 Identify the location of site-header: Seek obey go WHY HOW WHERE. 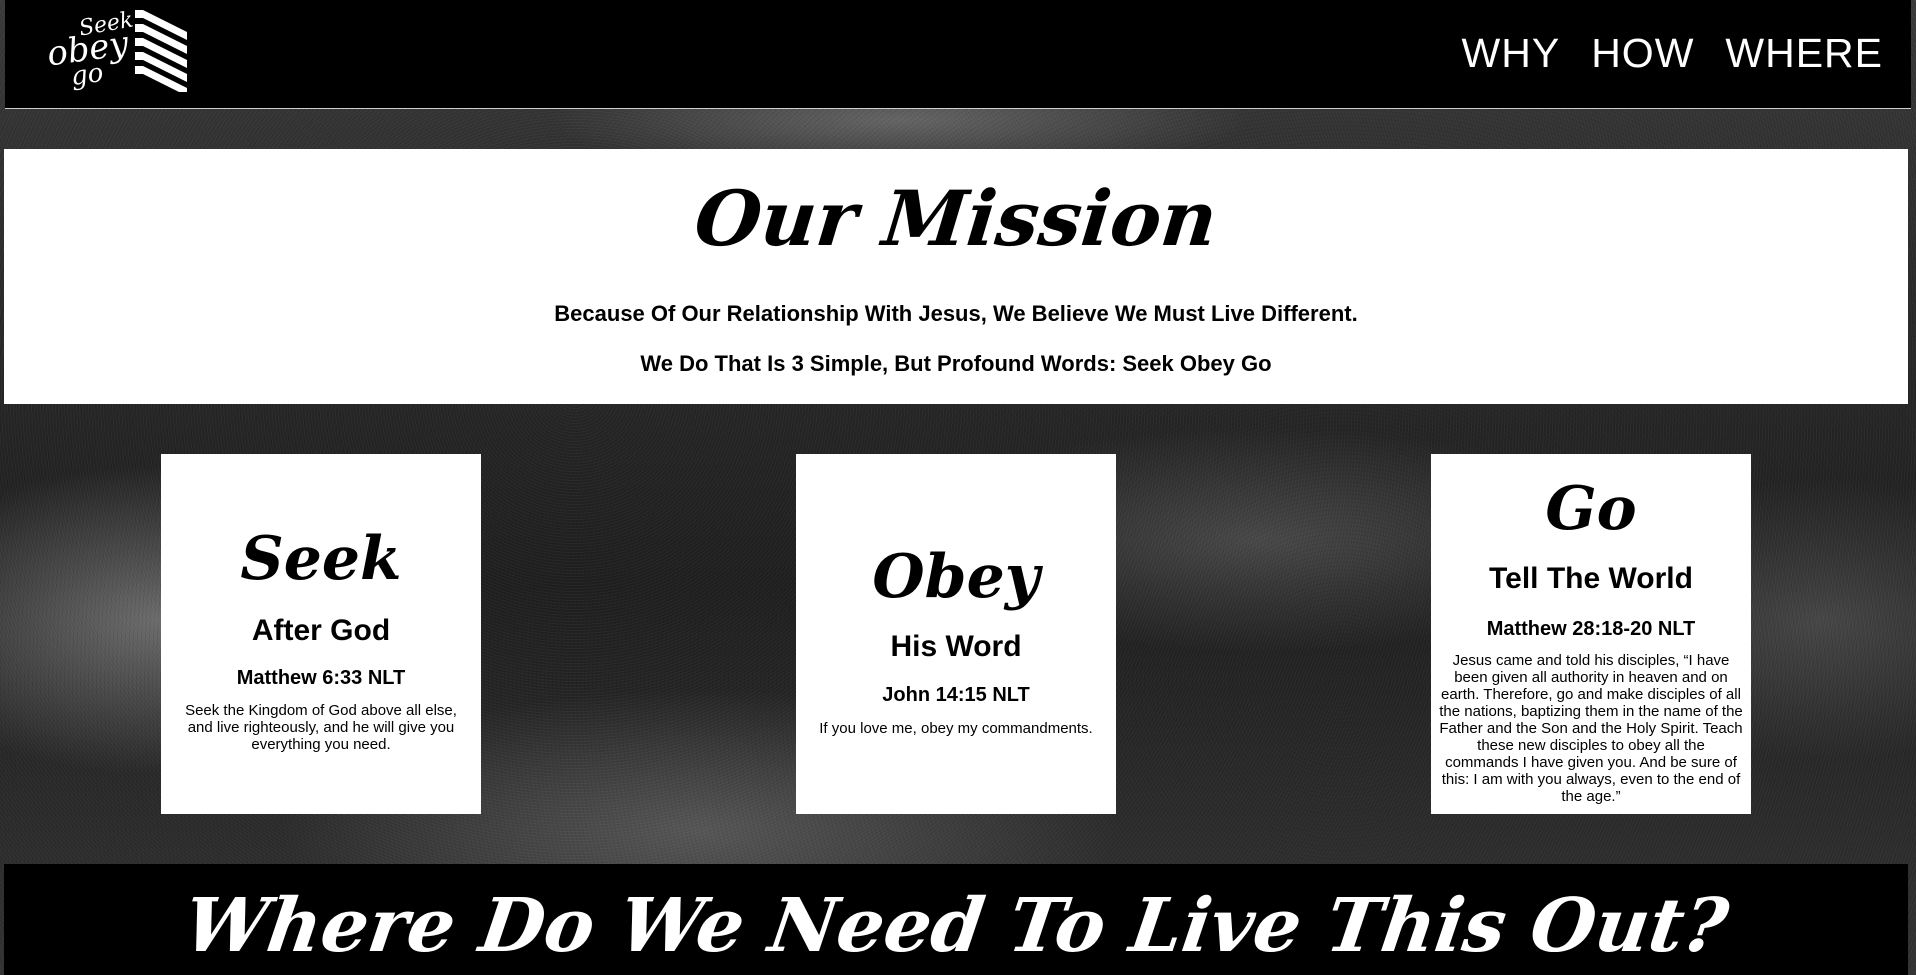
(958, 54).